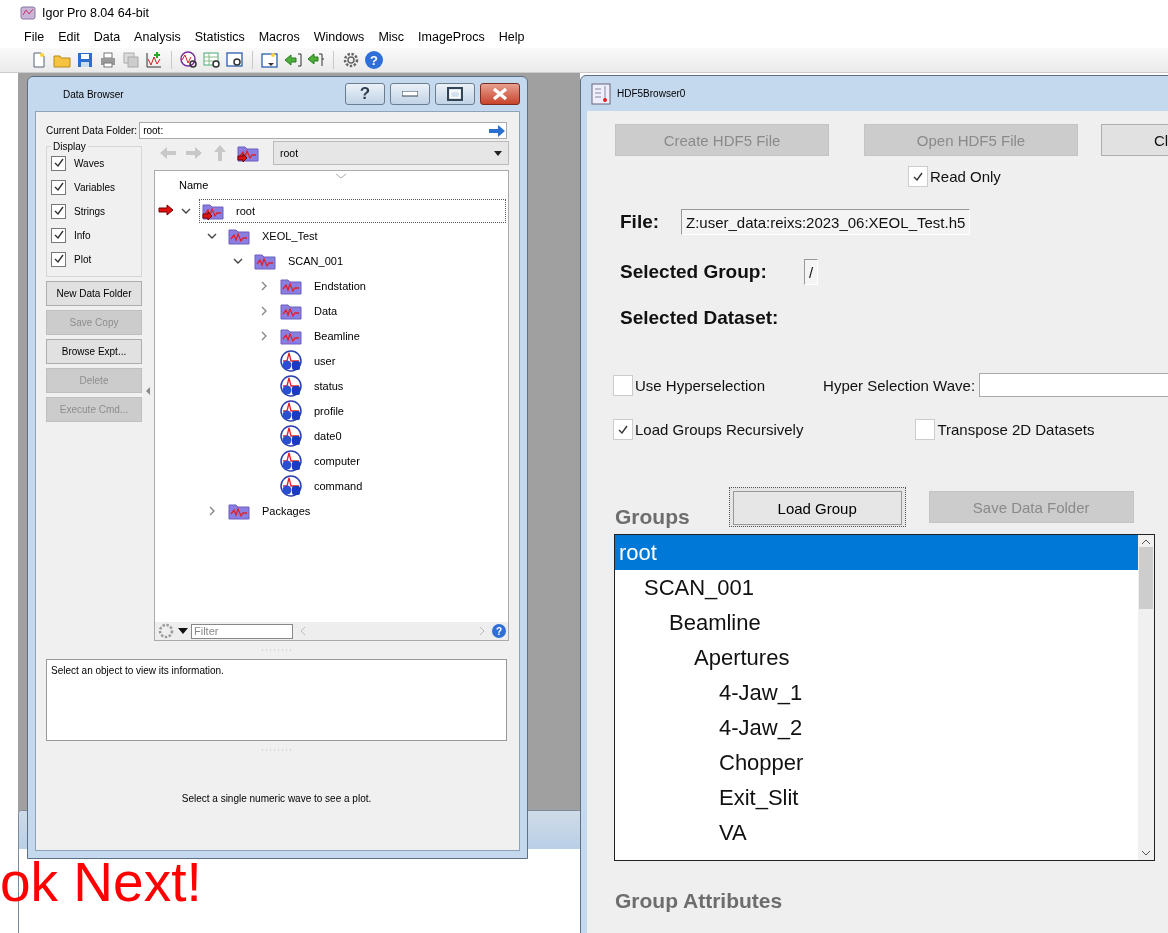 The height and width of the screenshot is (933, 1168). I want to click on app-title: Igor Pro 8.04 64-bit, so click(95, 13).